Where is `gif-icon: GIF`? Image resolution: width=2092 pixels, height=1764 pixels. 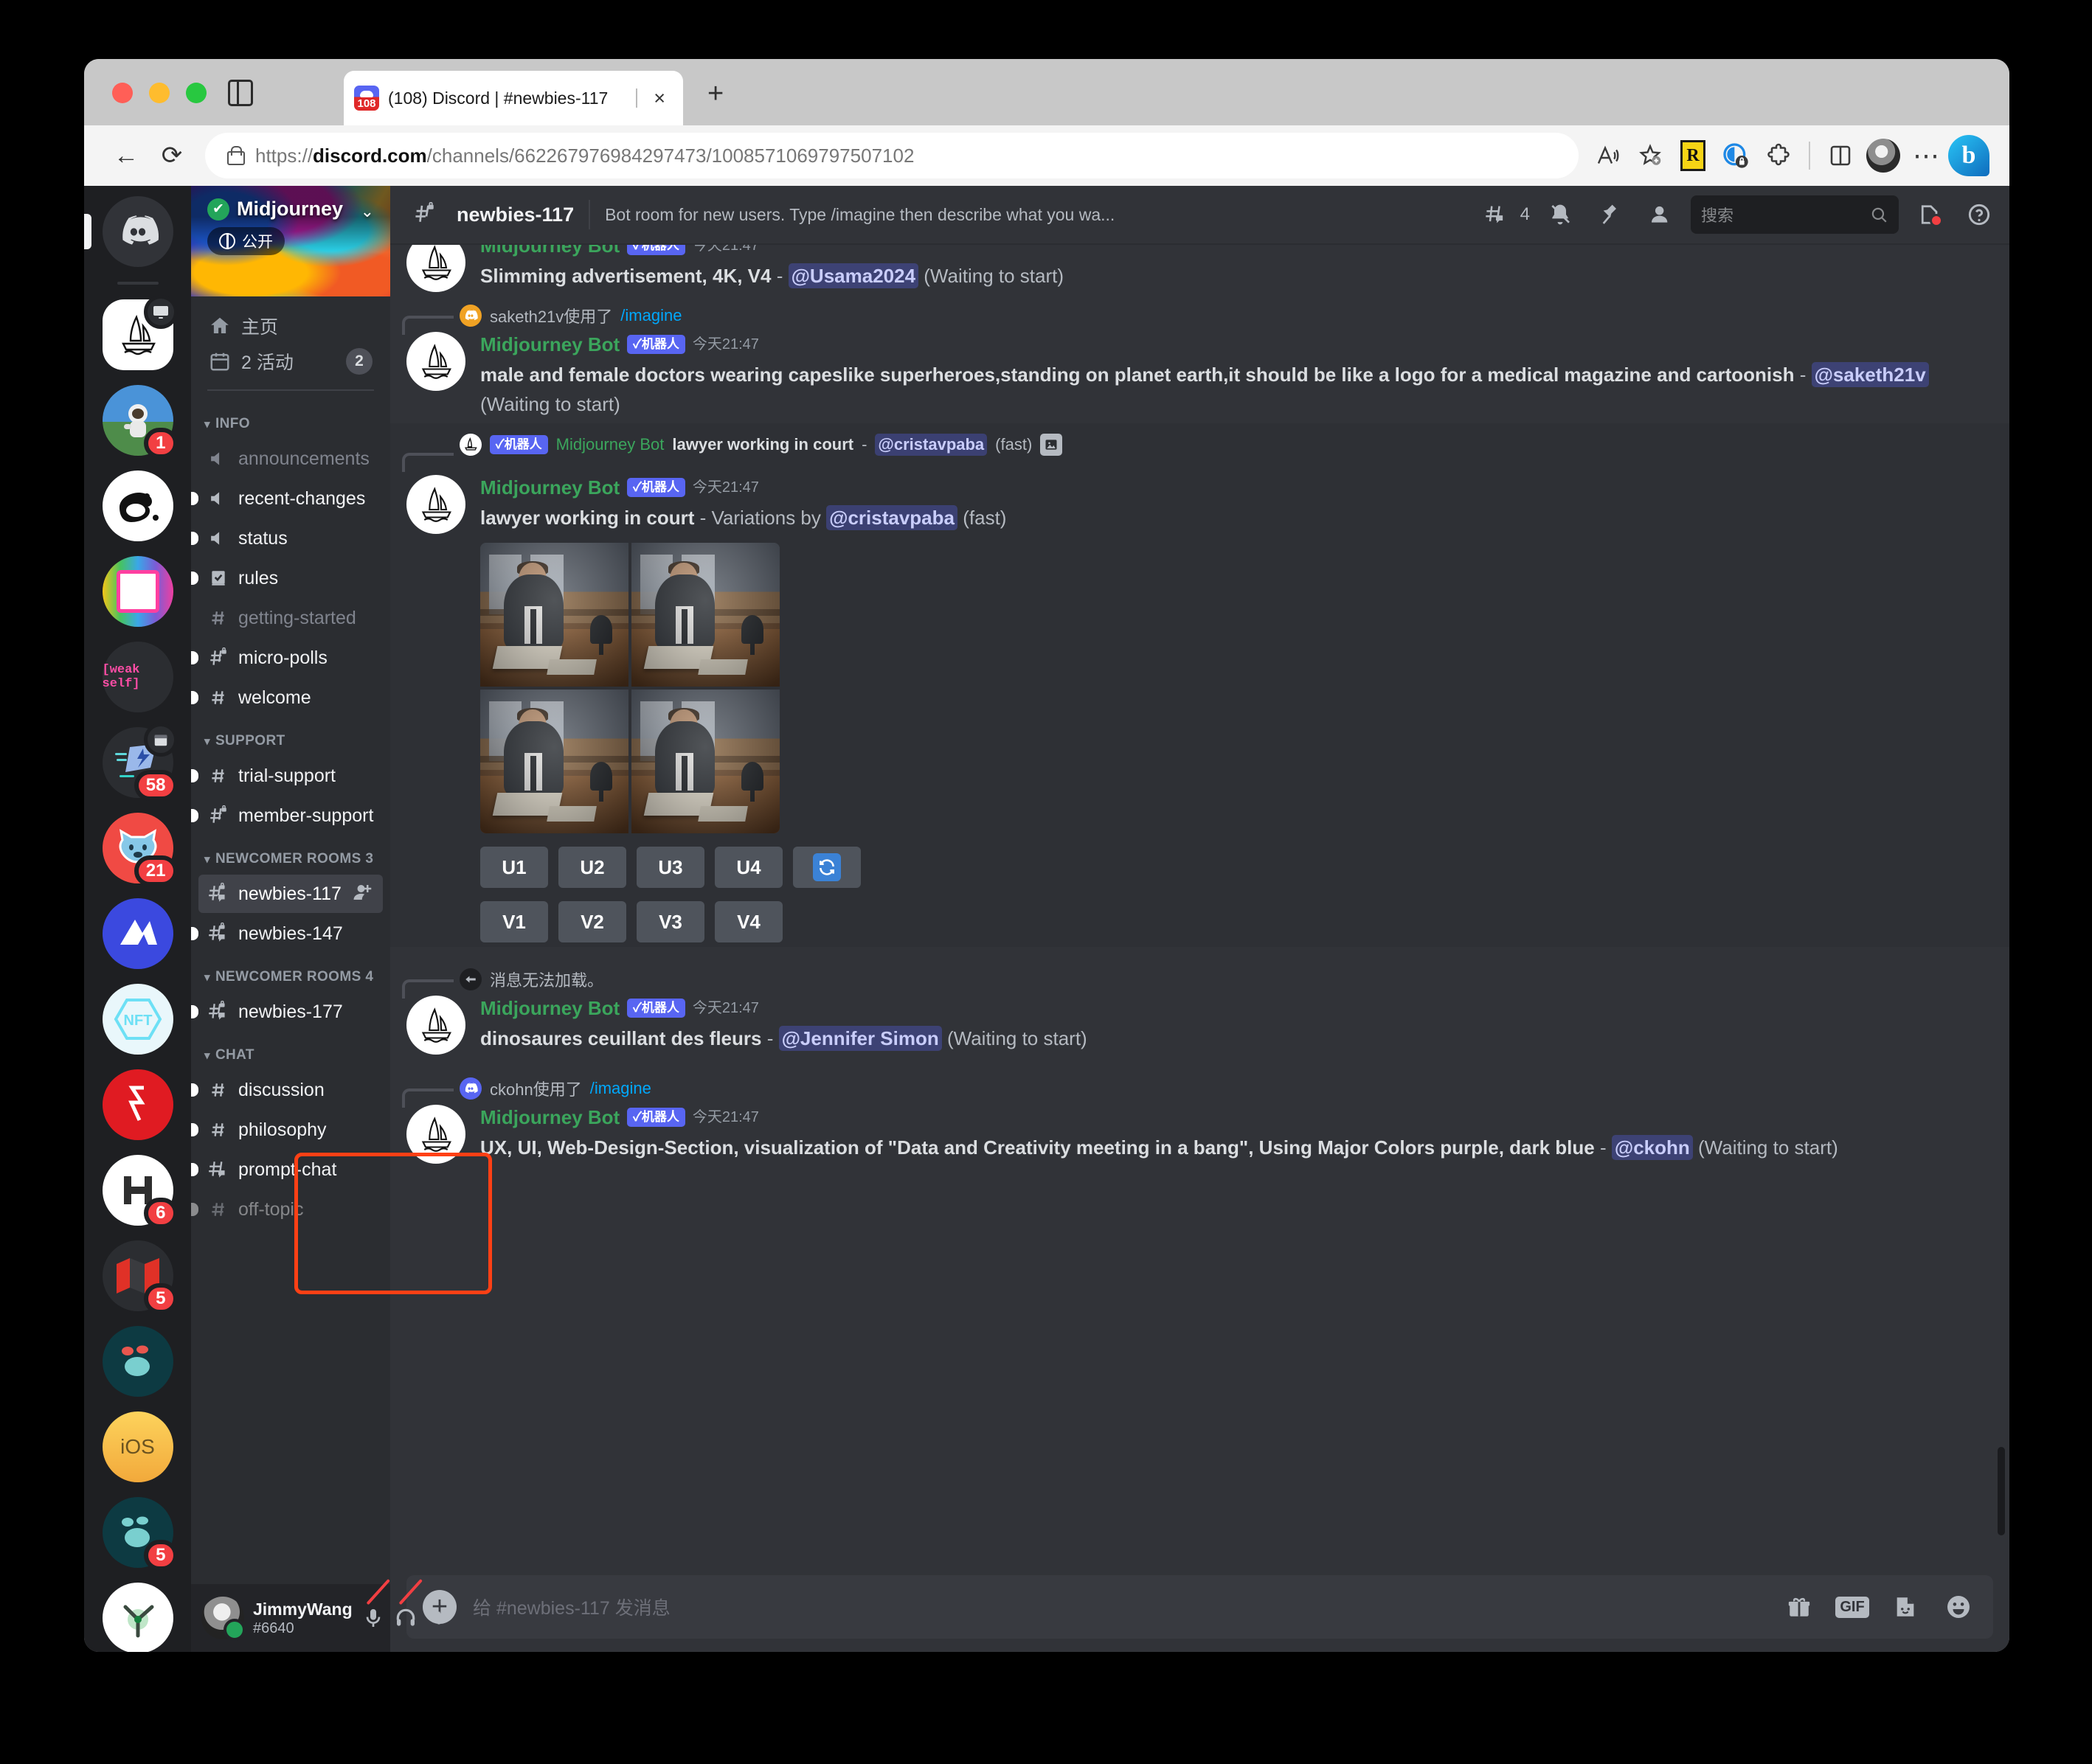 gif-icon: GIF is located at coordinates (1852, 1606).